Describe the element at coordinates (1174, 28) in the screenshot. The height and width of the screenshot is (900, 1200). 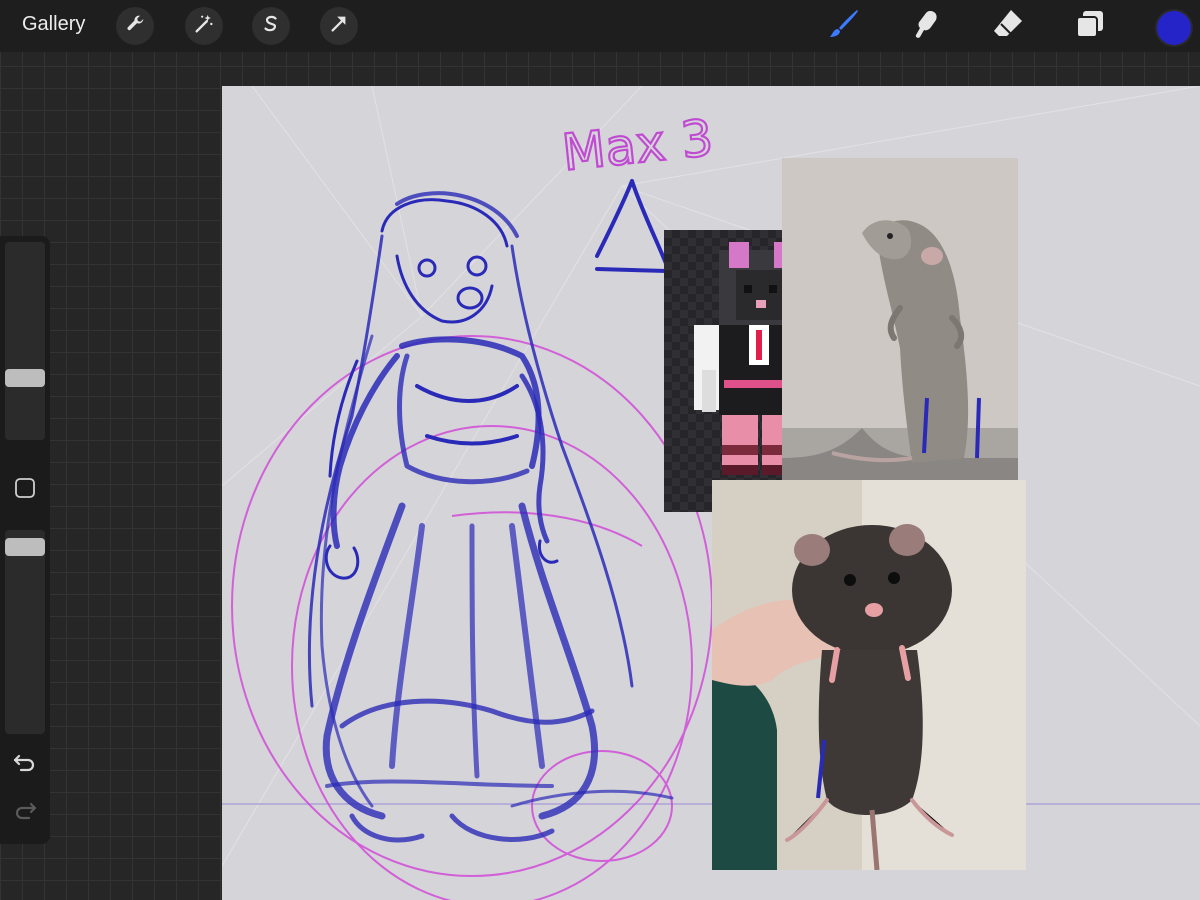
I see `color-picker-button` at that location.